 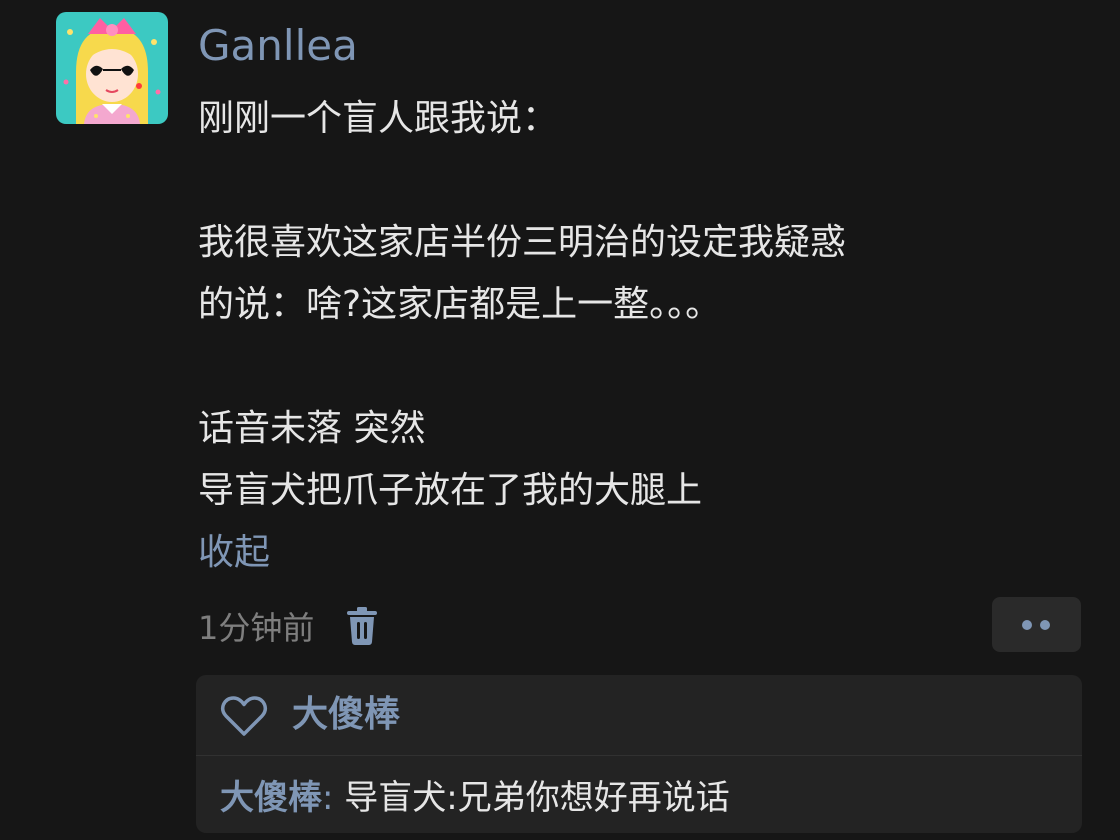 I want to click on liked-by-user: 大傻棒, so click(x=346, y=715).